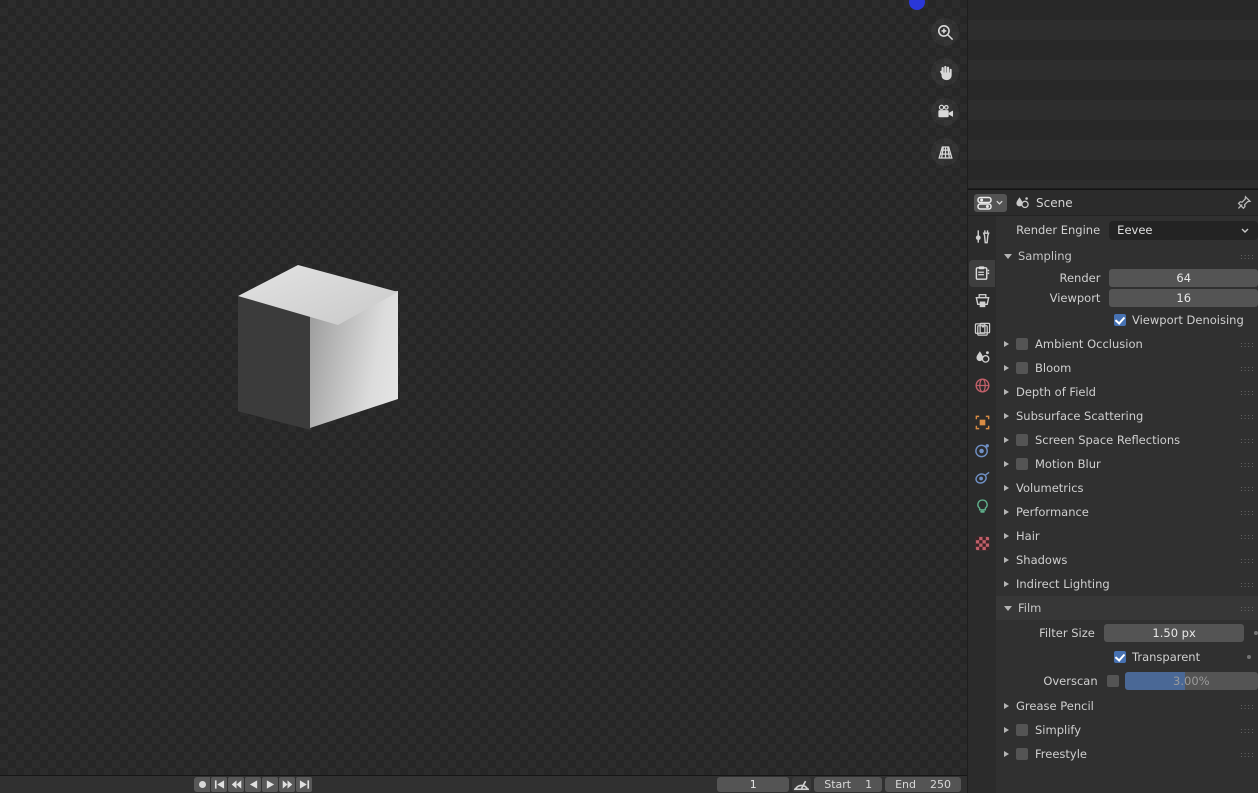 Image resolution: width=1258 pixels, height=793 pixels. Describe the element at coordinates (982, 357) in the screenshot. I see `tab-scene` at that location.